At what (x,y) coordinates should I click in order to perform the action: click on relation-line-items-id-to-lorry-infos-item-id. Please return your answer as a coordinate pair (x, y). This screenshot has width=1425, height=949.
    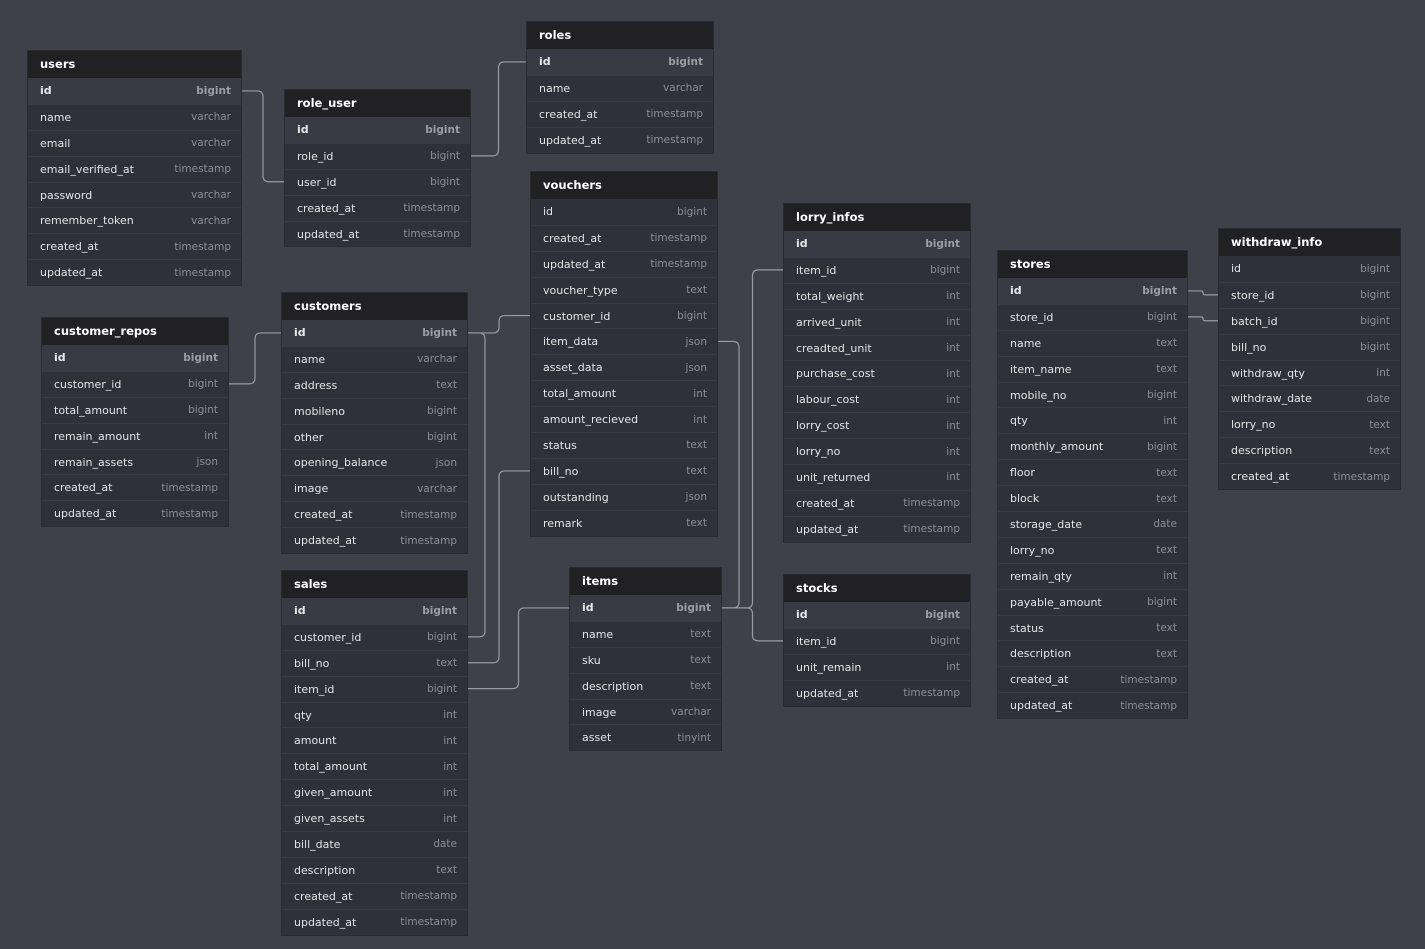
    Looking at the image, I should click on (752, 439).